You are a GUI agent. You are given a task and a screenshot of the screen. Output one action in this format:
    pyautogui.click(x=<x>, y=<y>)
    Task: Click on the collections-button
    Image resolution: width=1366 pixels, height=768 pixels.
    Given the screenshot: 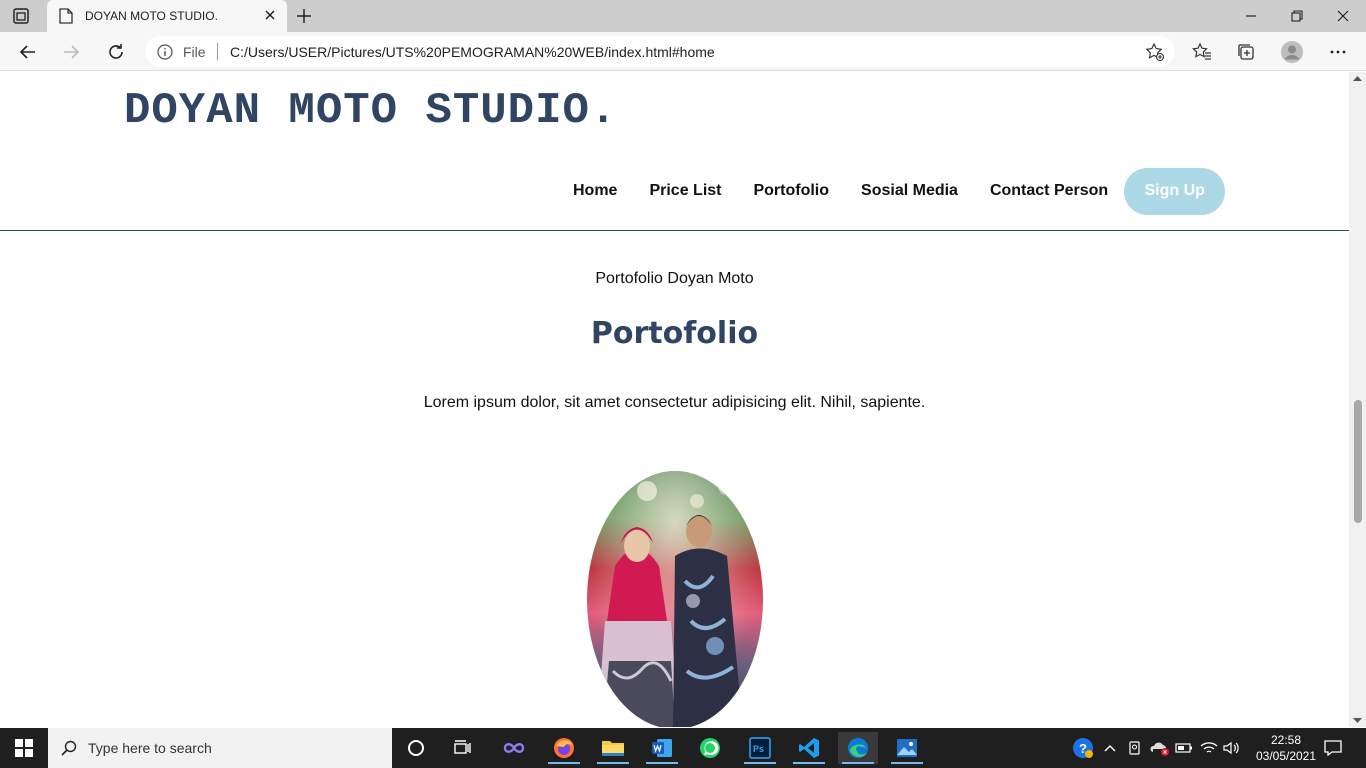 What is the action you would take?
    pyautogui.click(x=1246, y=52)
    